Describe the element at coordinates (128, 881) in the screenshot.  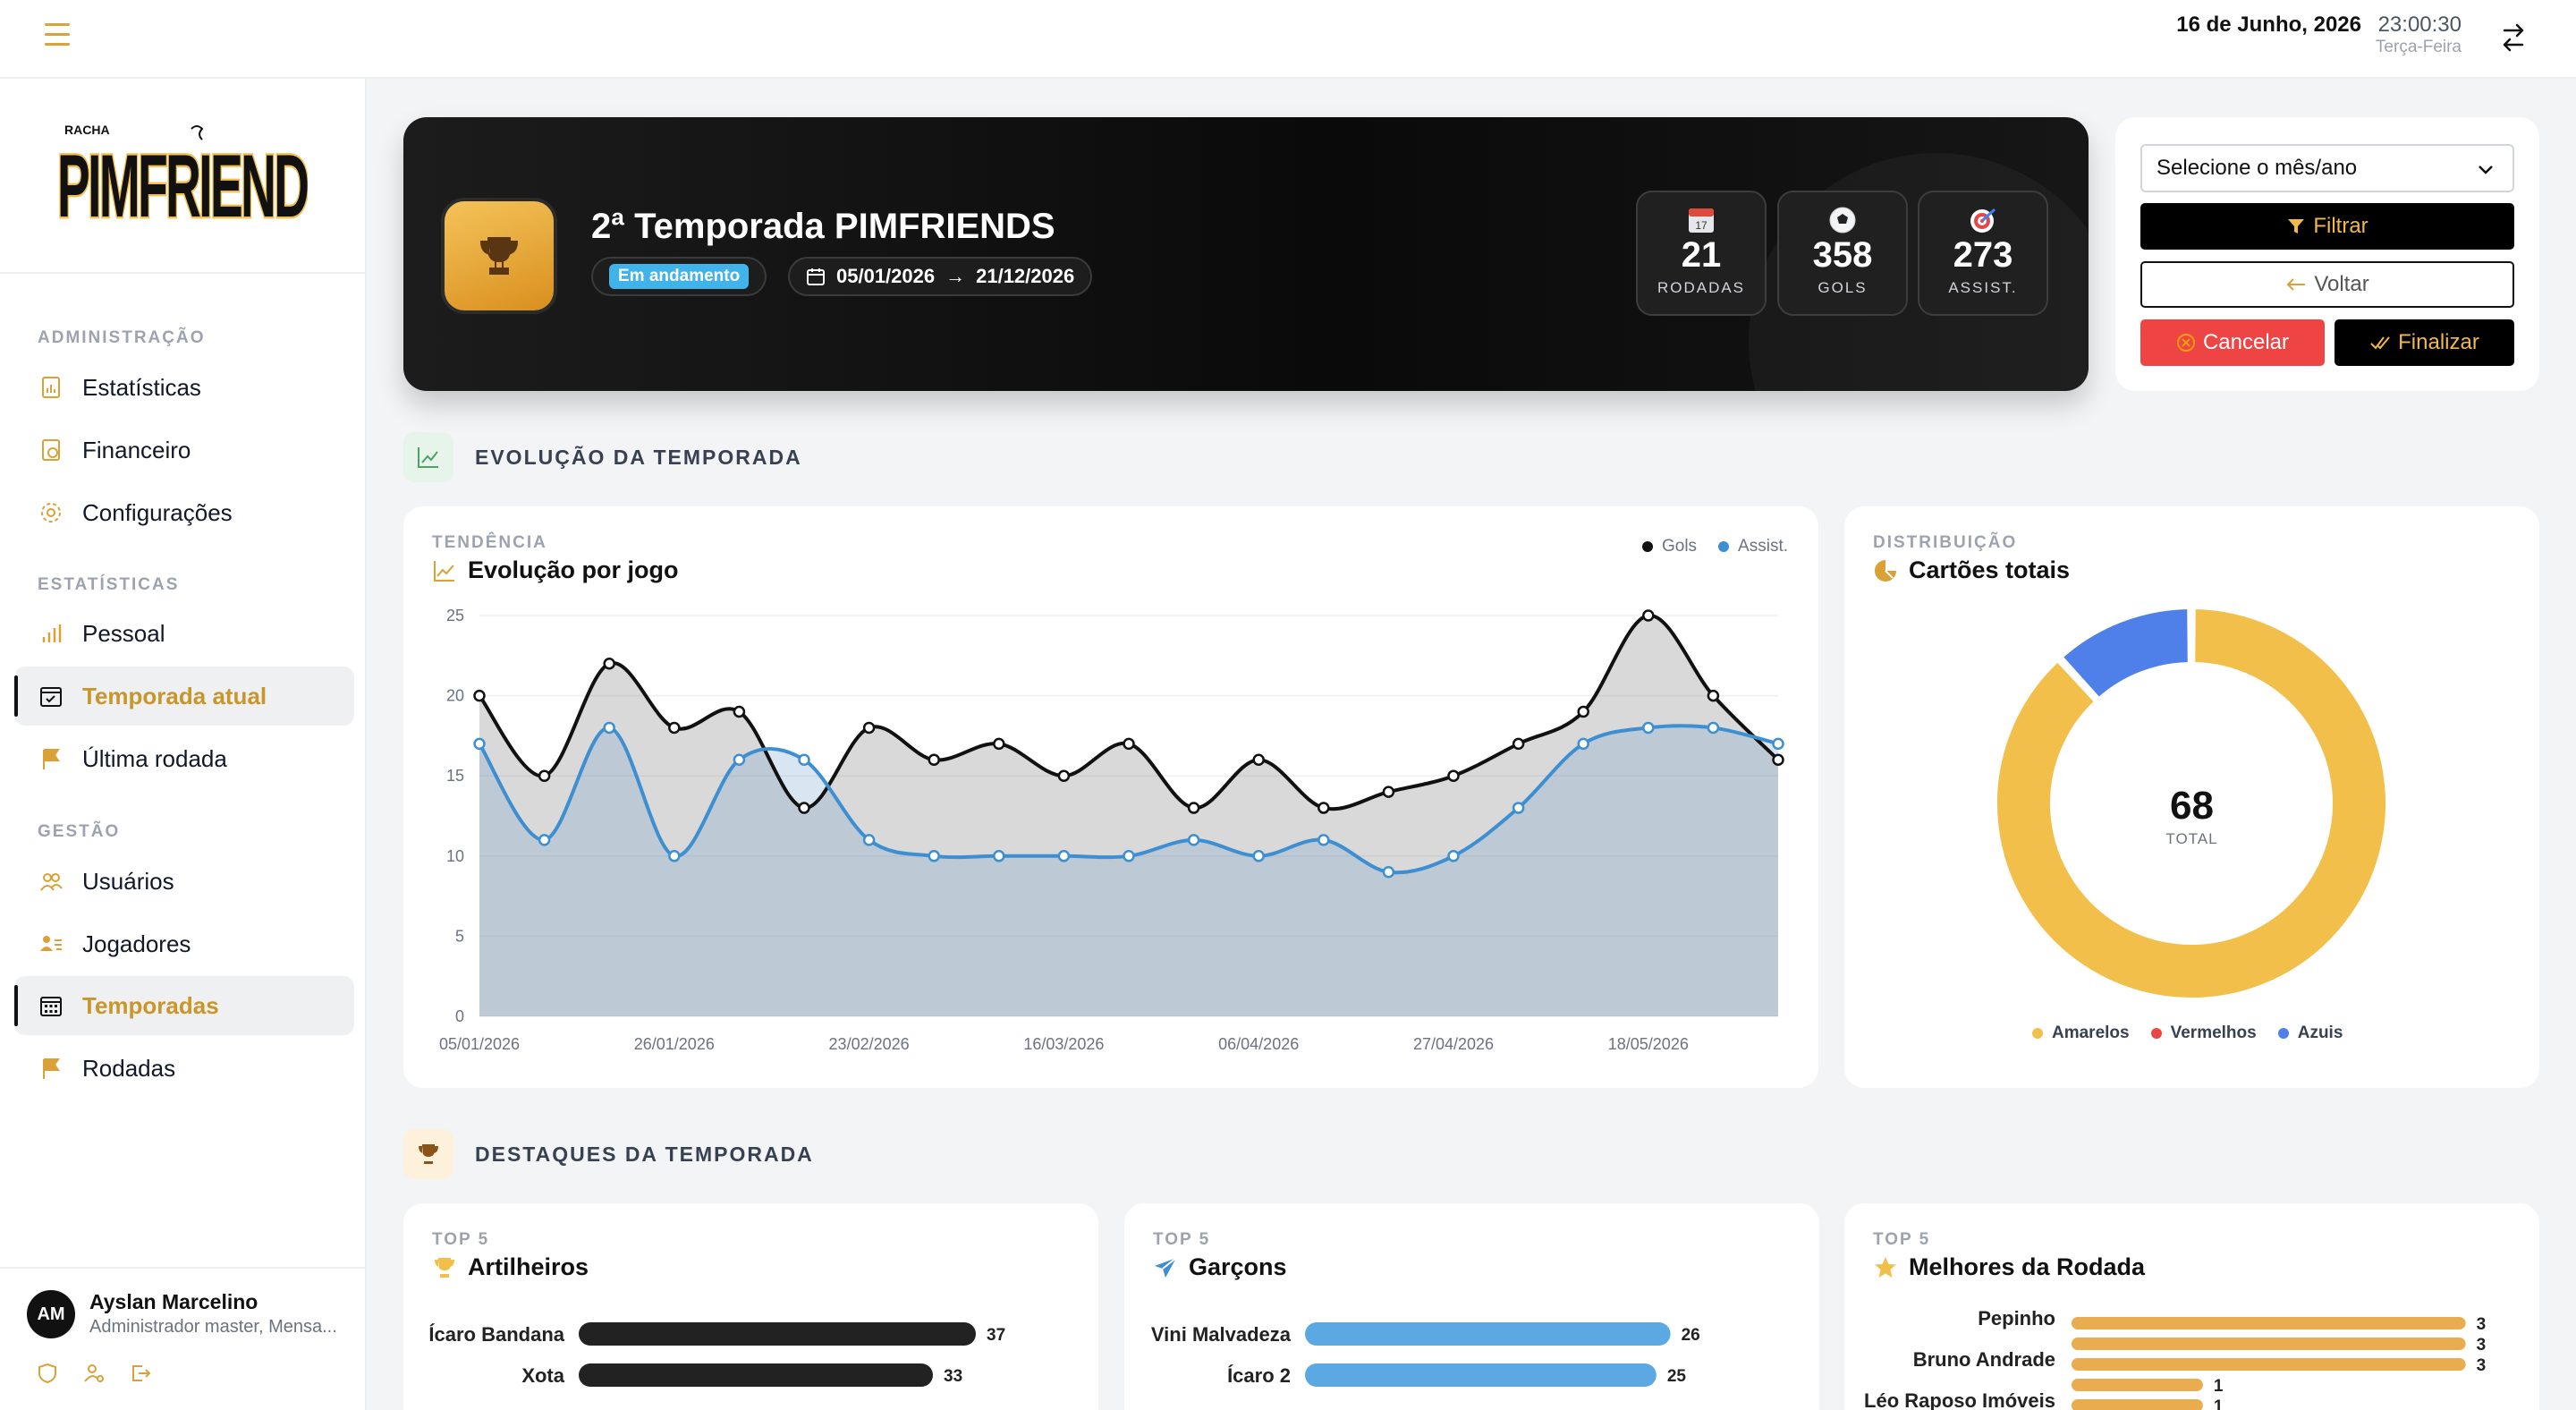
I see `sidebar-item-label: Usuários` at that location.